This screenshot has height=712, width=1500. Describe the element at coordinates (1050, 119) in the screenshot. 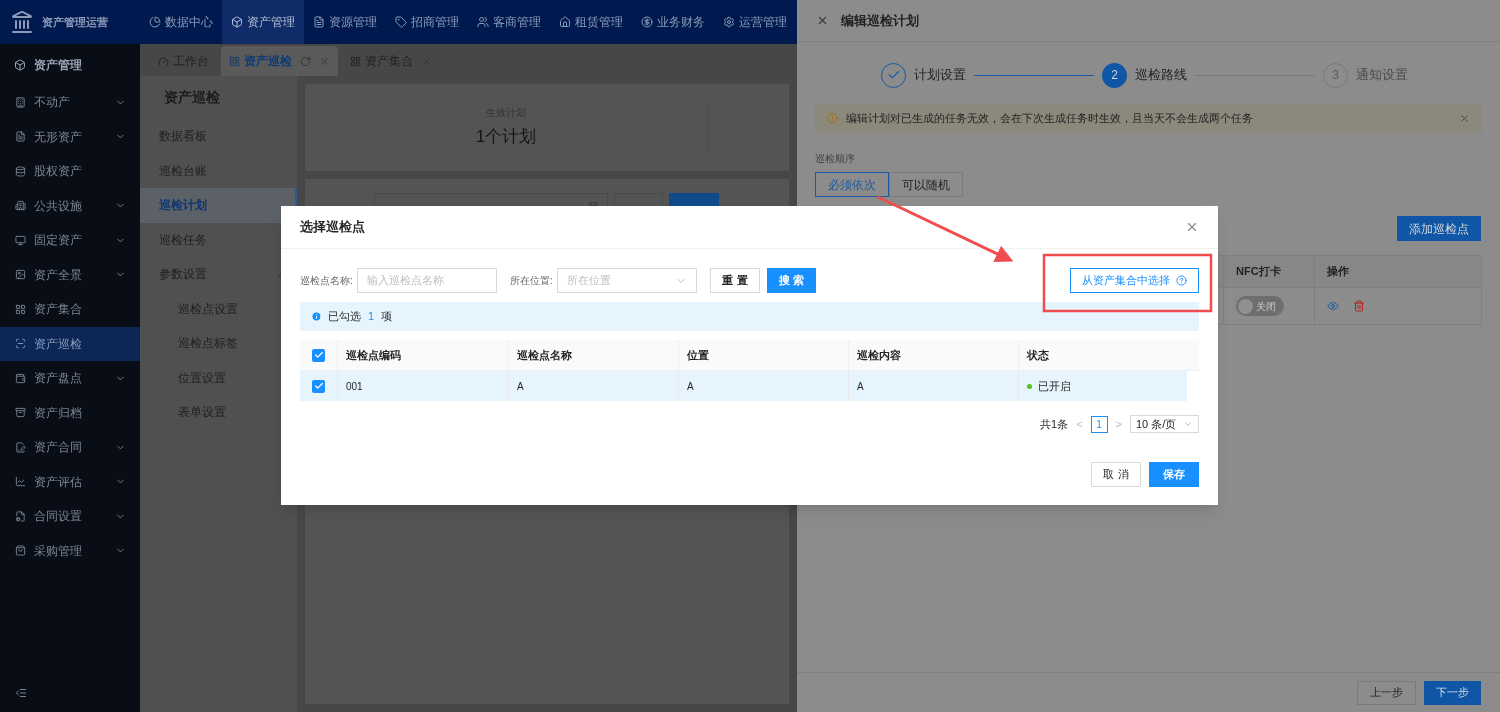

I see `alert-text: 编辑计划对已生成的任务无效，会在下次生成任务时生效，且当天不会生成两个任务` at that location.